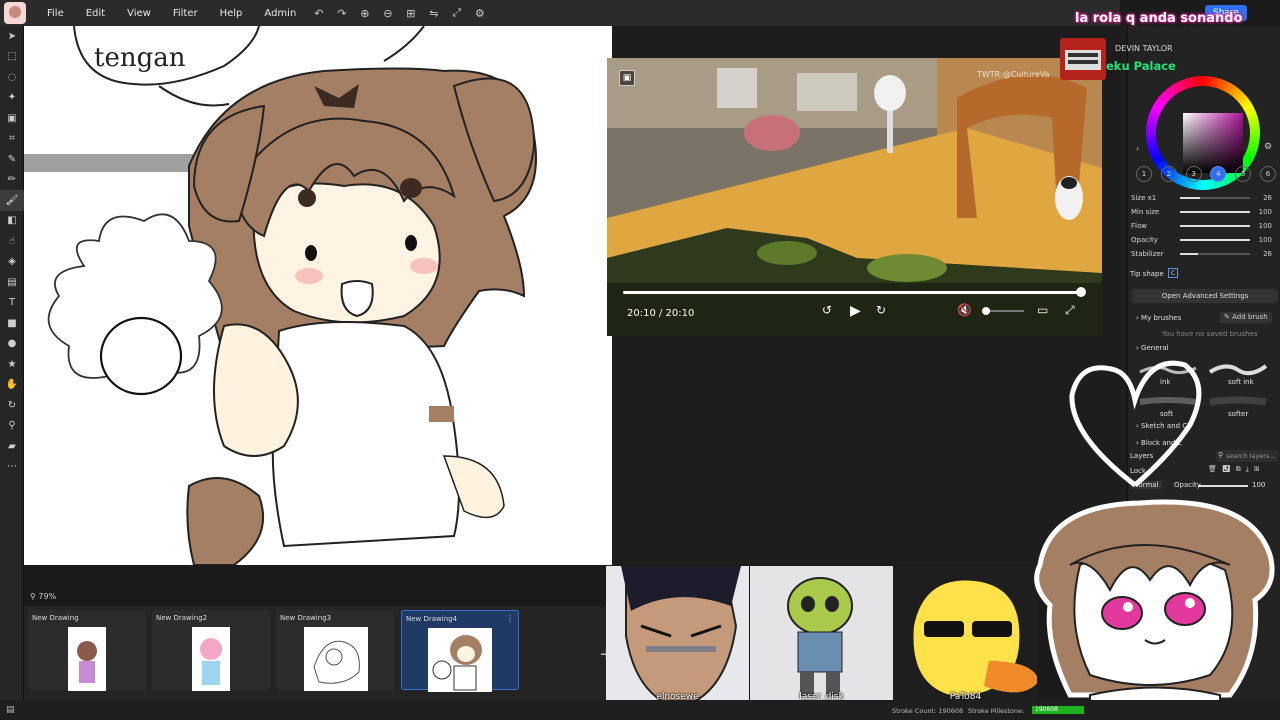 The image size is (1280, 720). Describe the element at coordinates (627, 78) in the screenshot. I see `pip-icon: ▣` at that location.